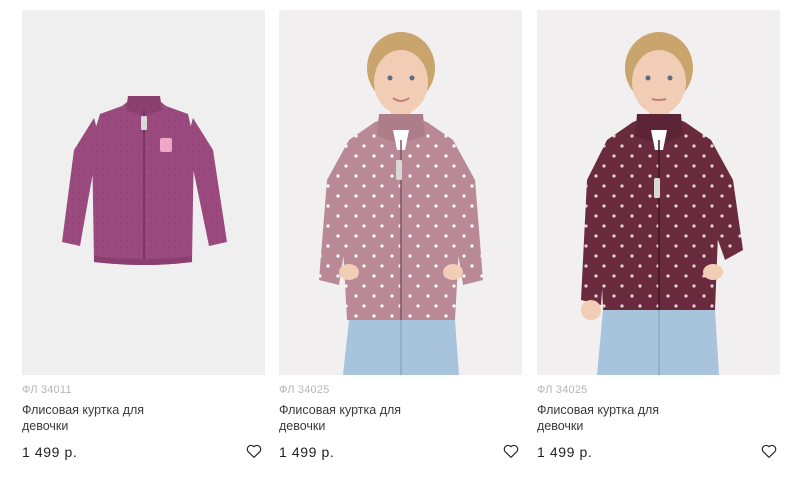 Image resolution: width=800 pixels, height=495 pixels. What do you see at coordinates (47, 390) in the screenshot?
I see `product-article: ФЛ 34011` at bounding box center [47, 390].